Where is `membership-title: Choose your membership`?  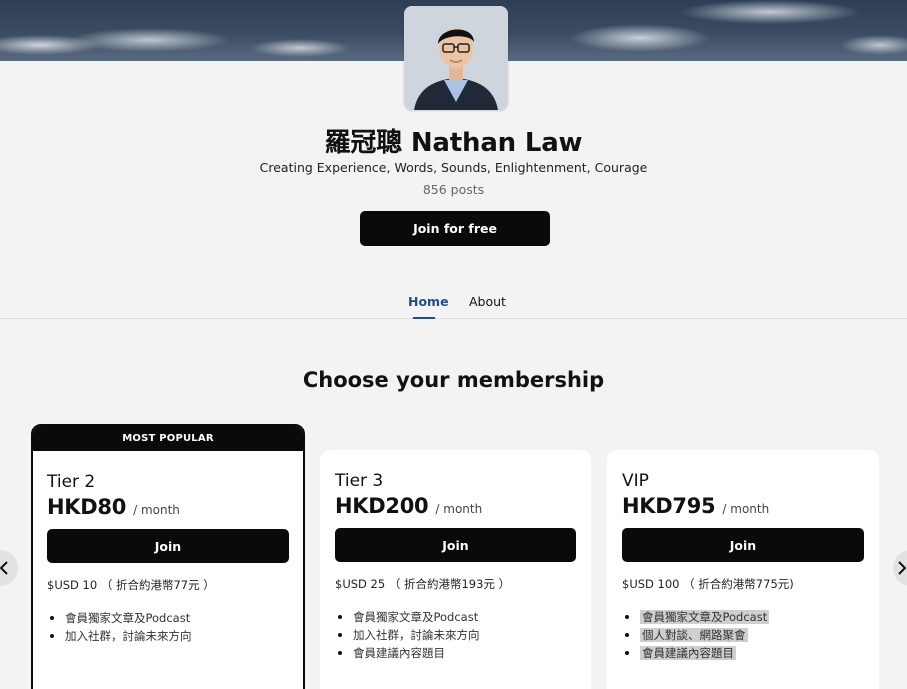 membership-title: Choose your membership is located at coordinates (453, 380).